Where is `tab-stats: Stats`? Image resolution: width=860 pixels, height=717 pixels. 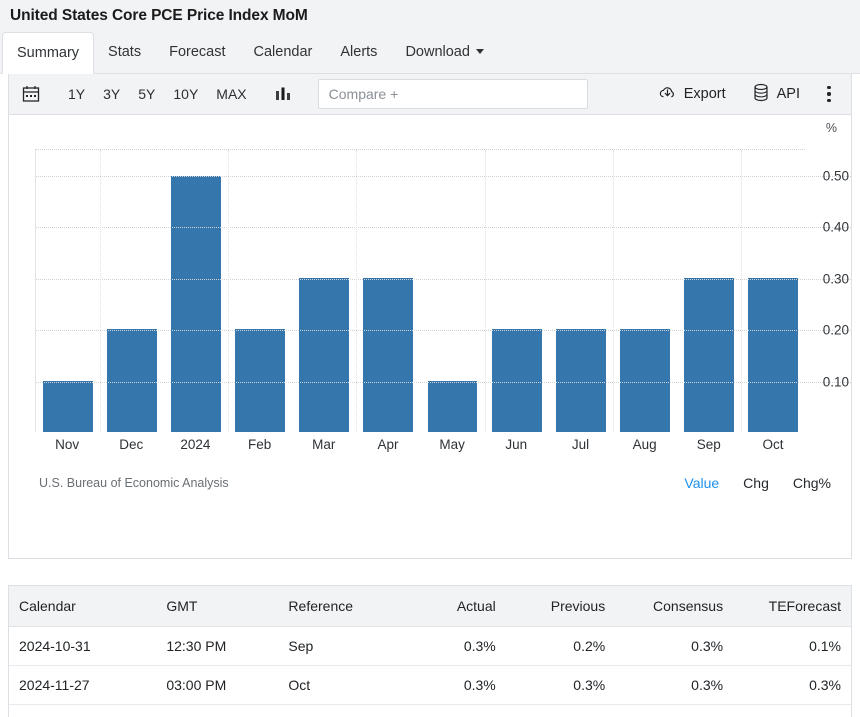 tab-stats: Stats is located at coordinates (124, 52).